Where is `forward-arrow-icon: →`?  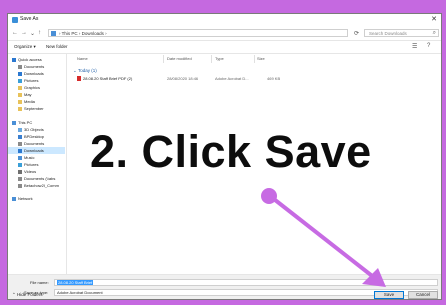
forward-arrow-icon: → is located at coordinates (24, 33).